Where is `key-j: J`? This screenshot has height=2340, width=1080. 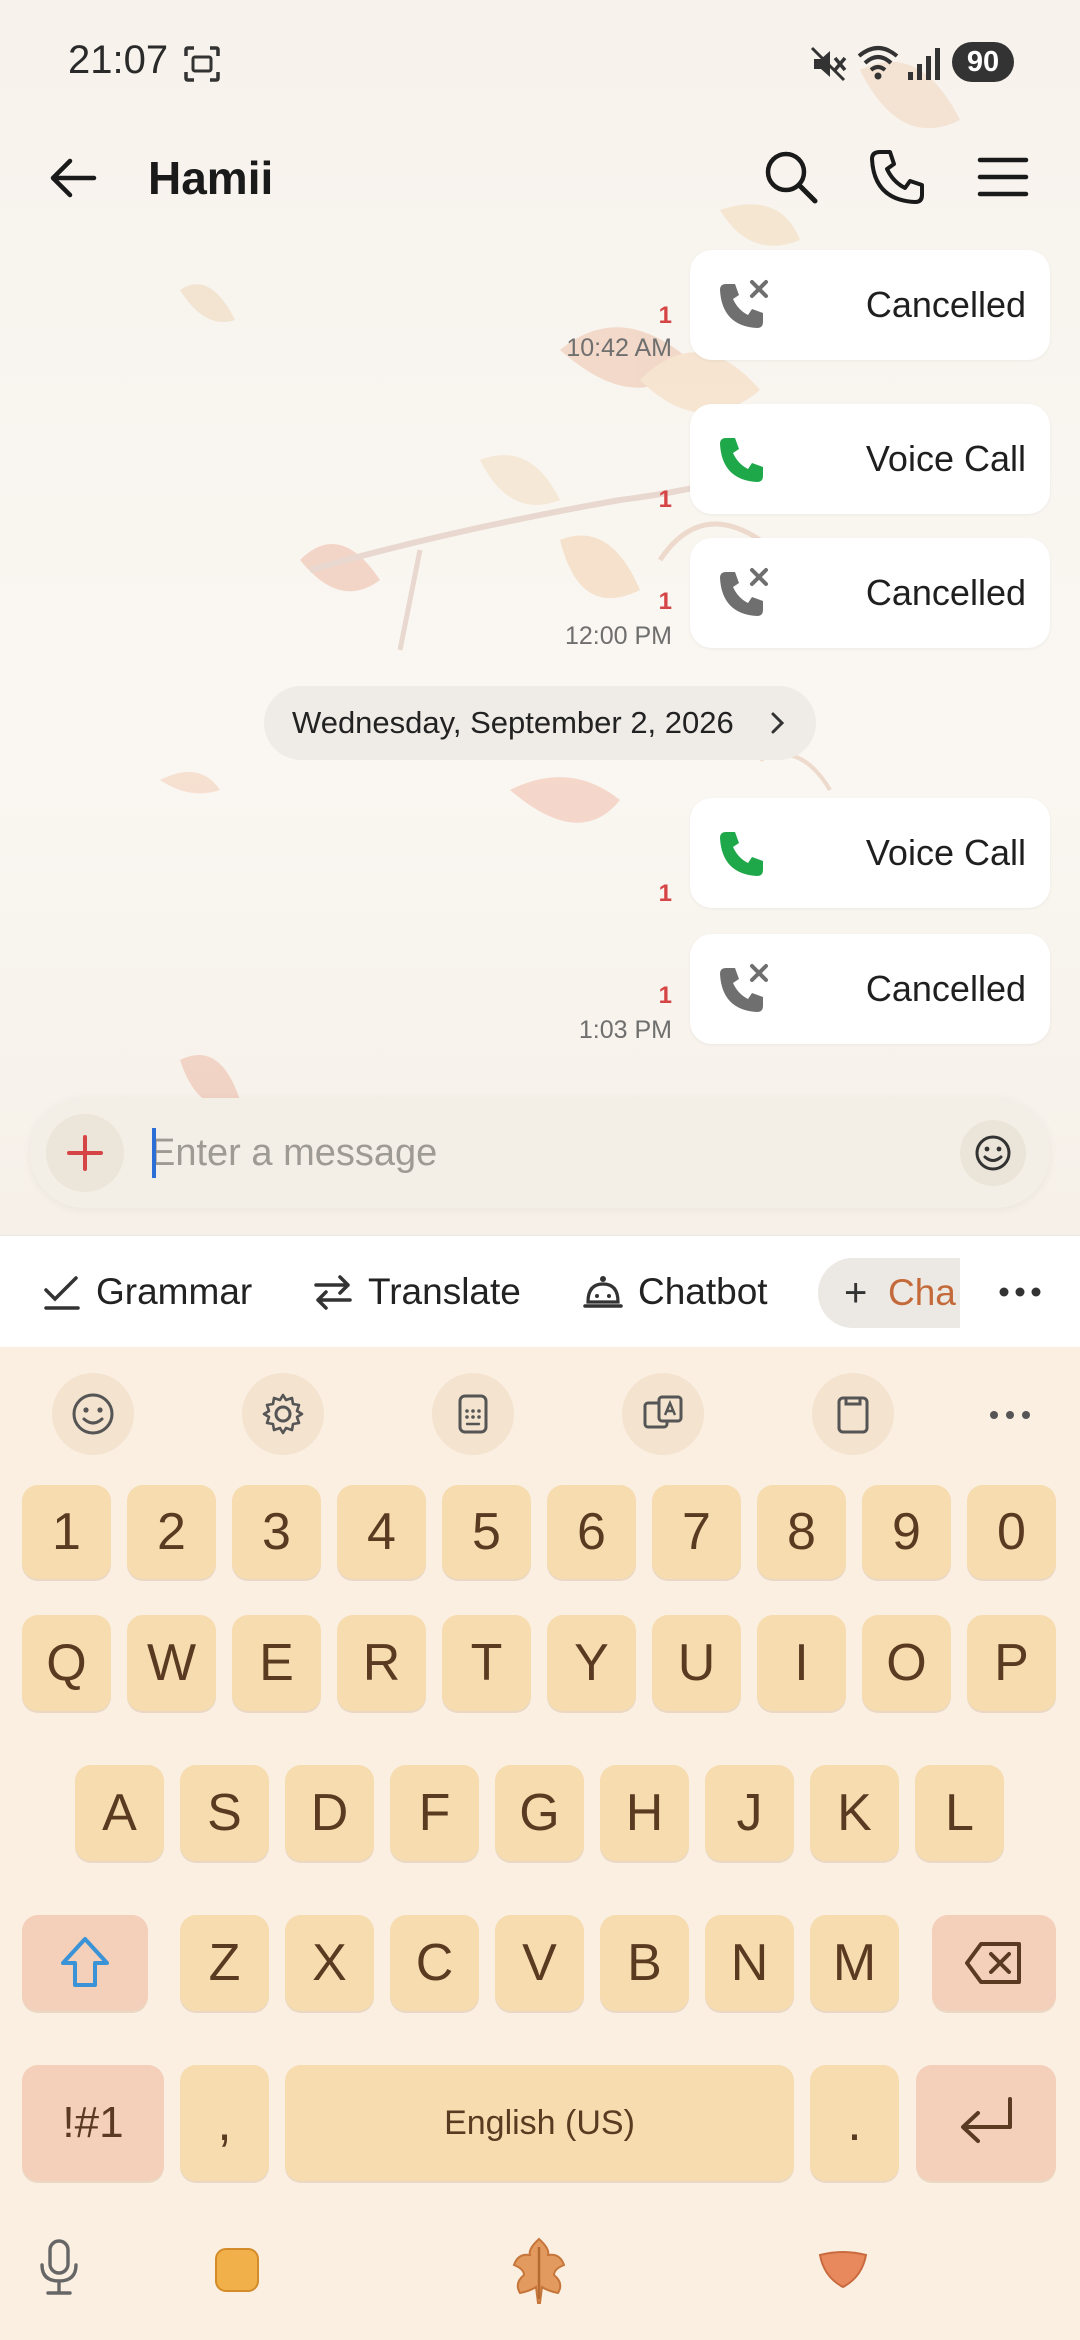 key-j: J is located at coordinates (749, 1813).